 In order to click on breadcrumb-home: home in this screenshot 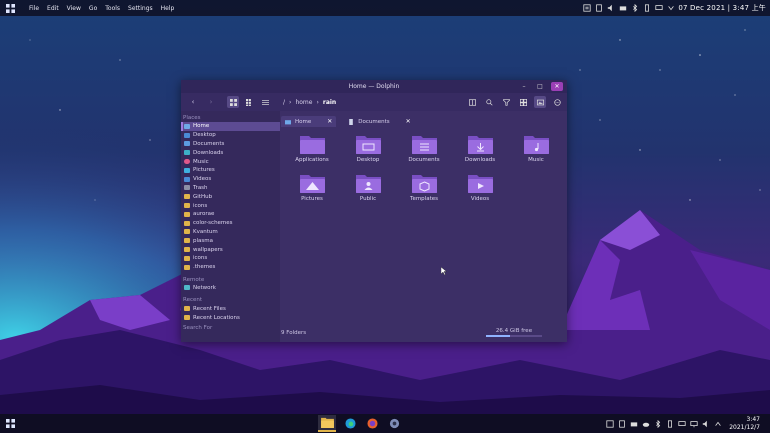, I will do `click(303, 102)`.